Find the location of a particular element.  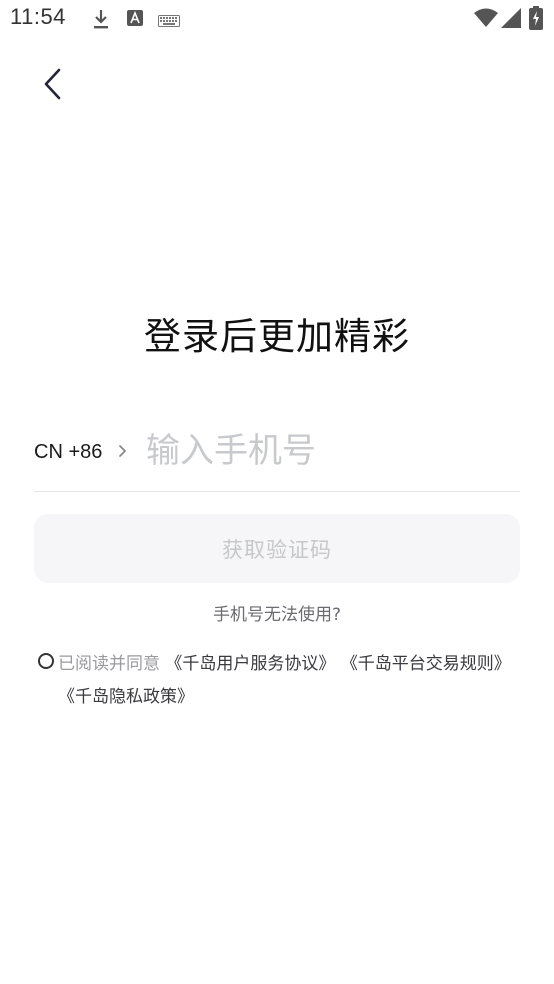

keyboard-icon is located at coordinates (169, 21).